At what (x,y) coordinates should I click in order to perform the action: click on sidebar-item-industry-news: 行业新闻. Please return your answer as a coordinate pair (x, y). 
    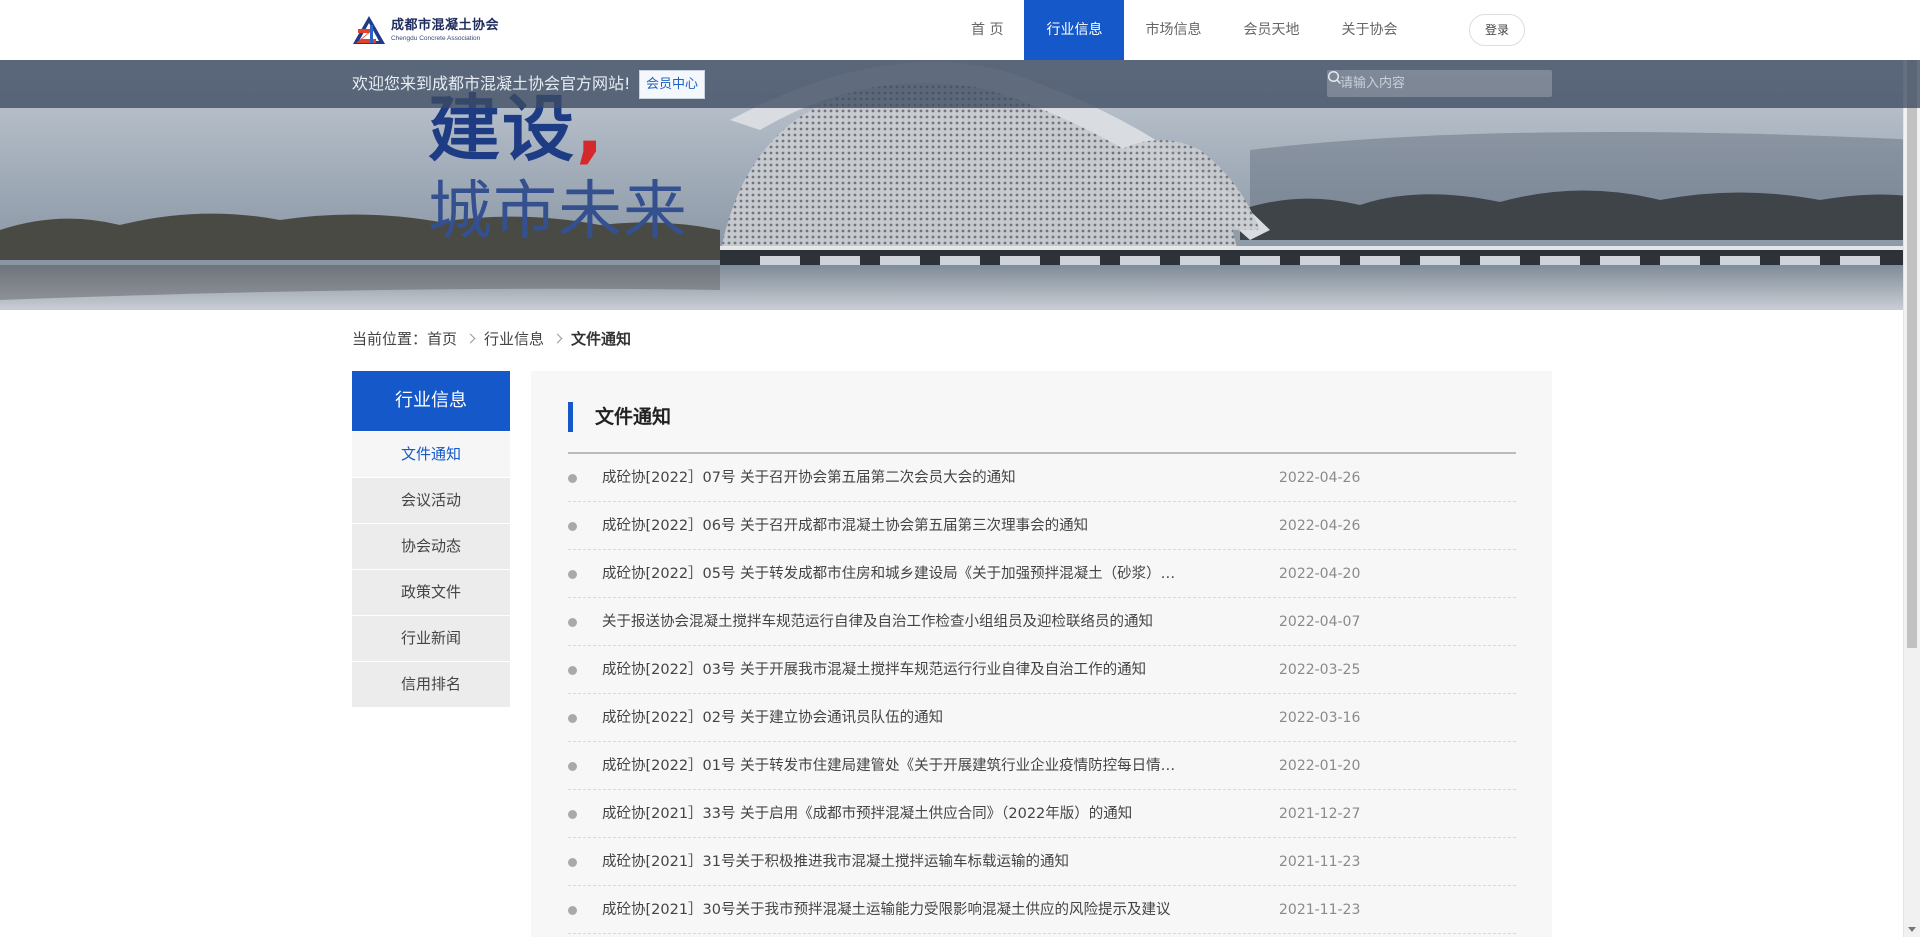
    Looking at the image, I should click on (431, 638).